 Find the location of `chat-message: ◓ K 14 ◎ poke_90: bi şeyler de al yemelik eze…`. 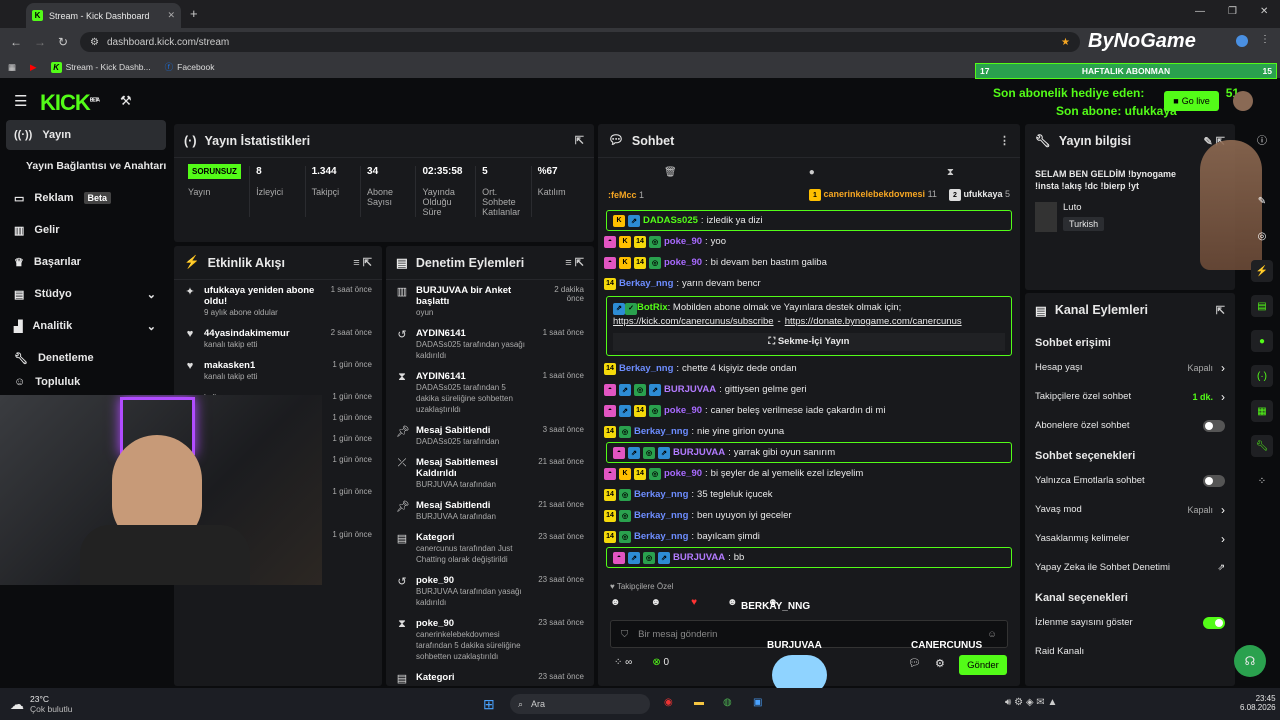

chat-message: ◓ K 14 ◎ poke_90: bi şeyler de al yemelik eze… is located at coordinates (809, 473).